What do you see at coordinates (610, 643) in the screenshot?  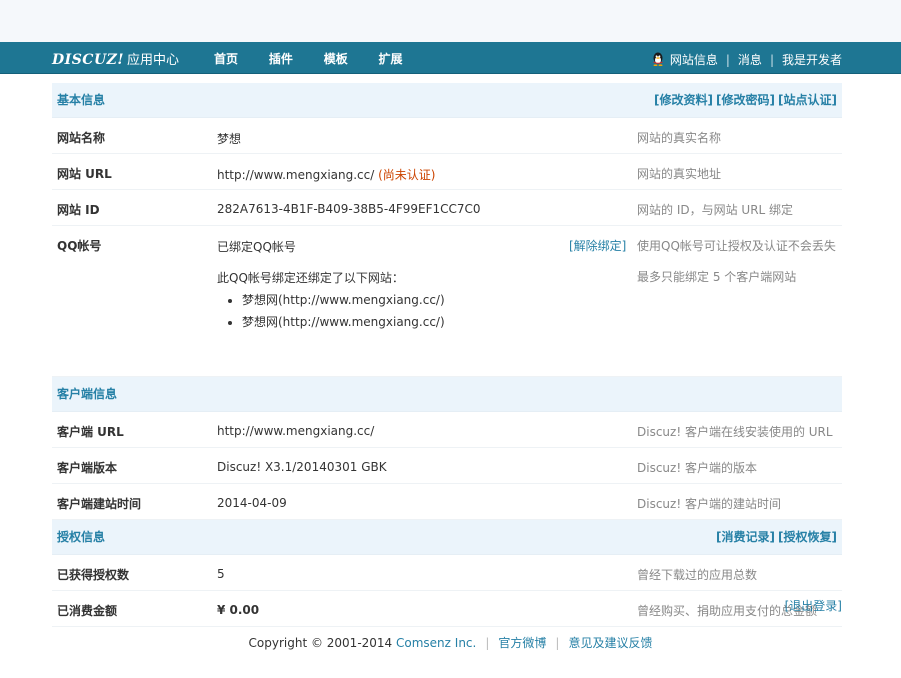 I see `feedback-link: 意见及建议反馈` at bounding box center [610, 643].